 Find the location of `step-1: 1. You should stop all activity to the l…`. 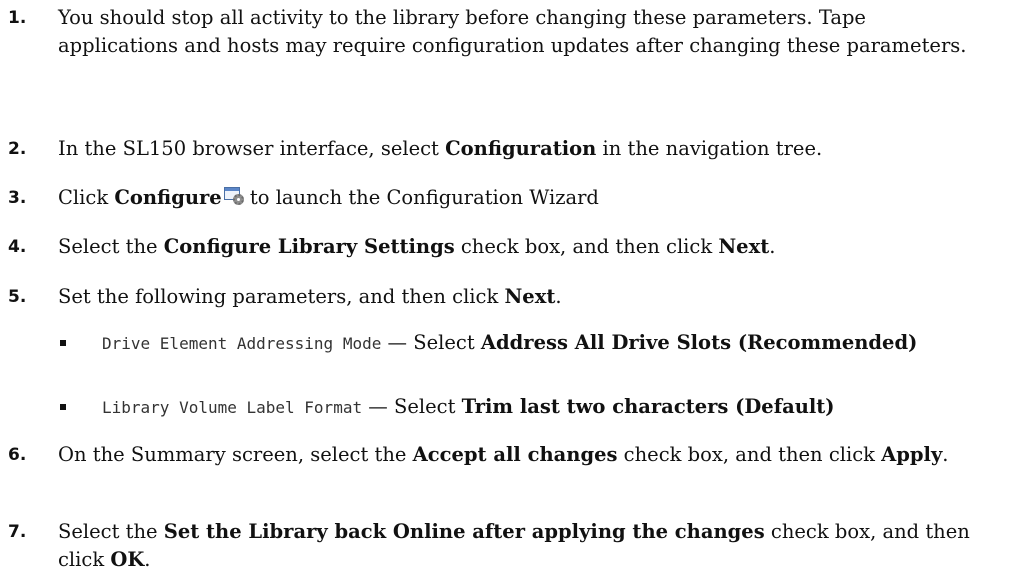

step-1: 1. You should stop all activity to the l… is located at coordinates (513, 32).